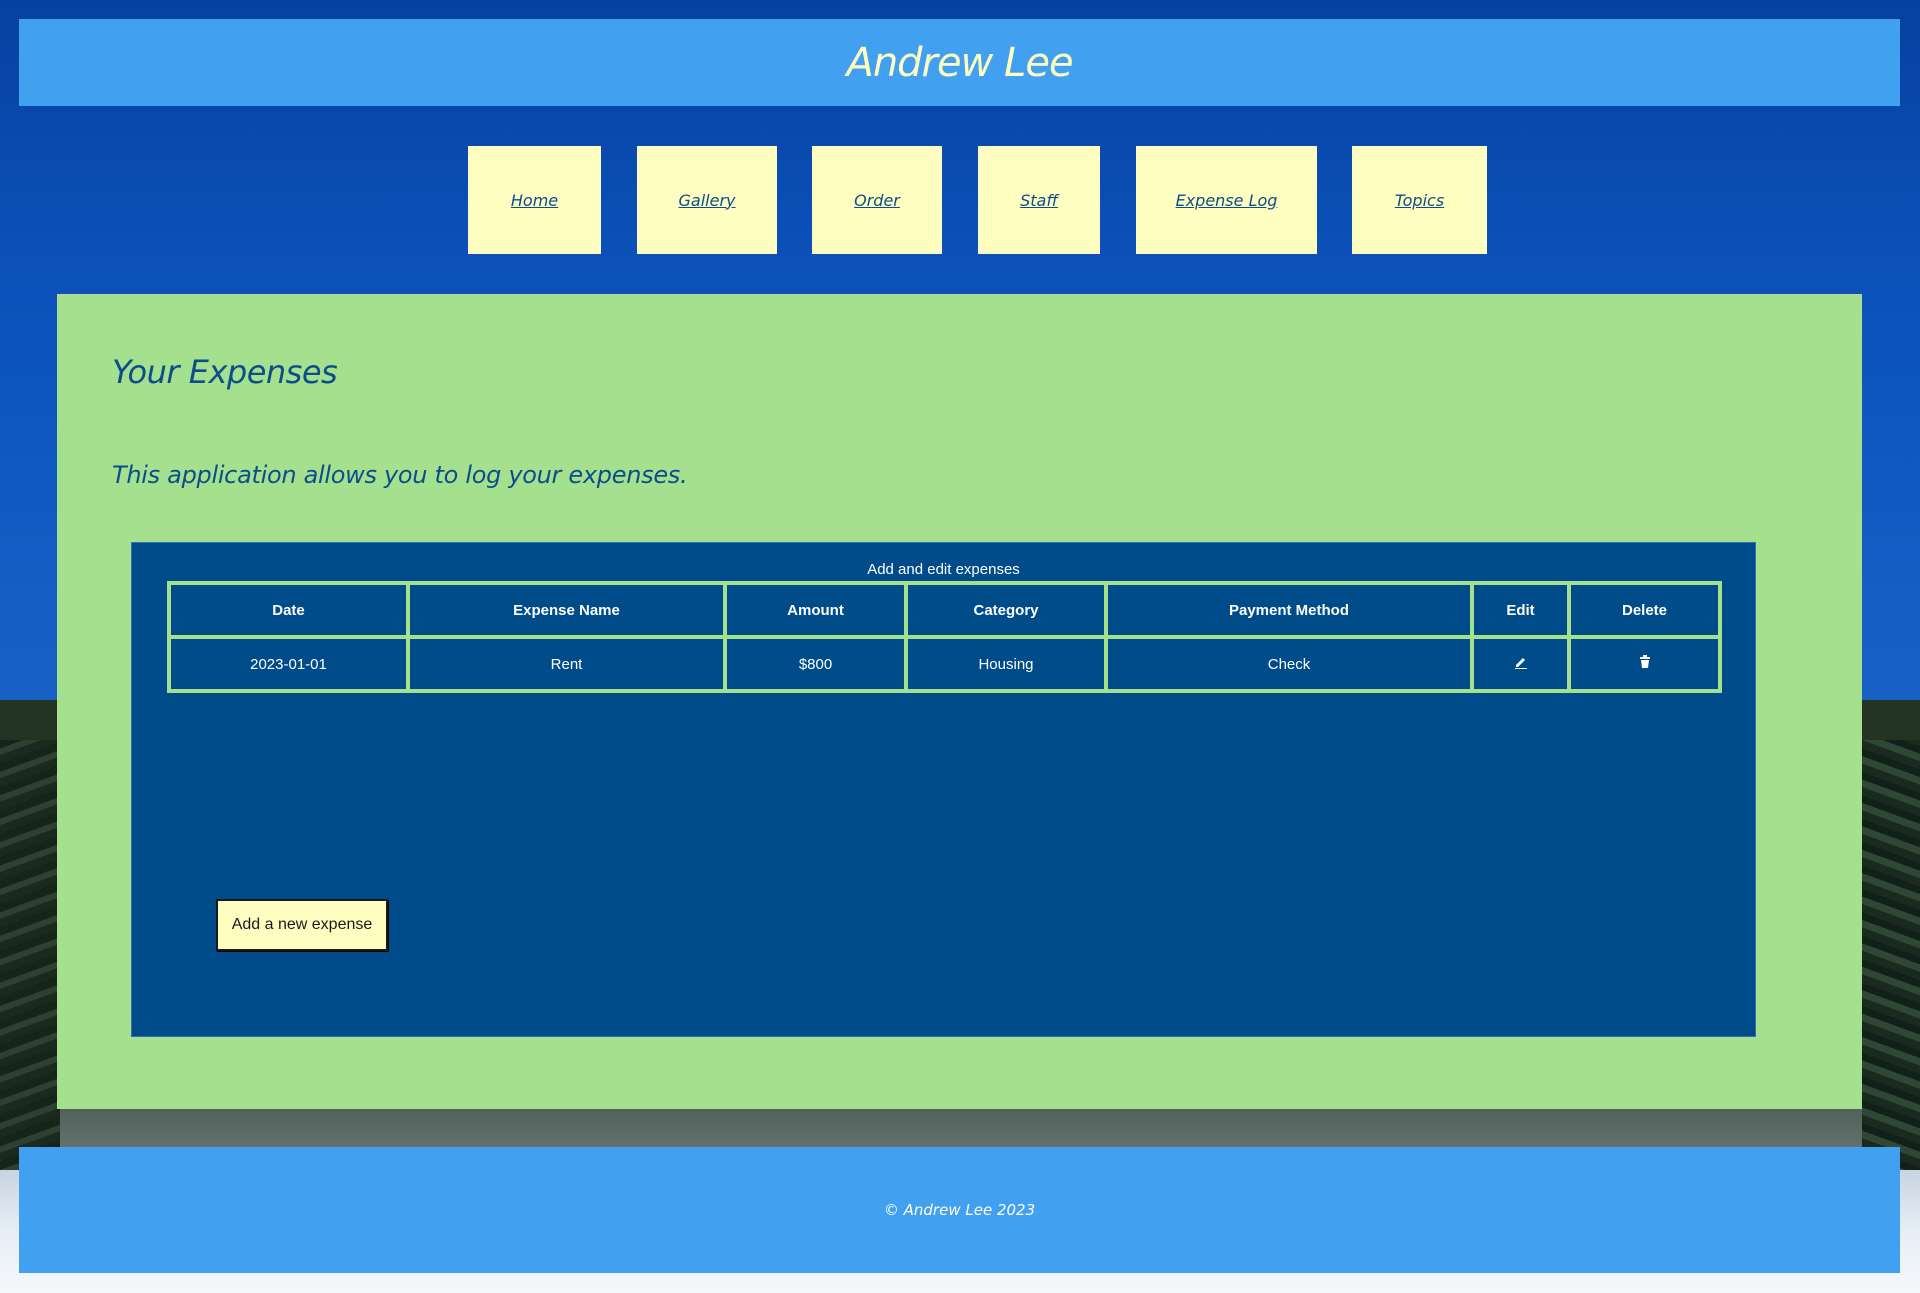  I want to click on nav-link-staff: Staff, so click(1039, 200).